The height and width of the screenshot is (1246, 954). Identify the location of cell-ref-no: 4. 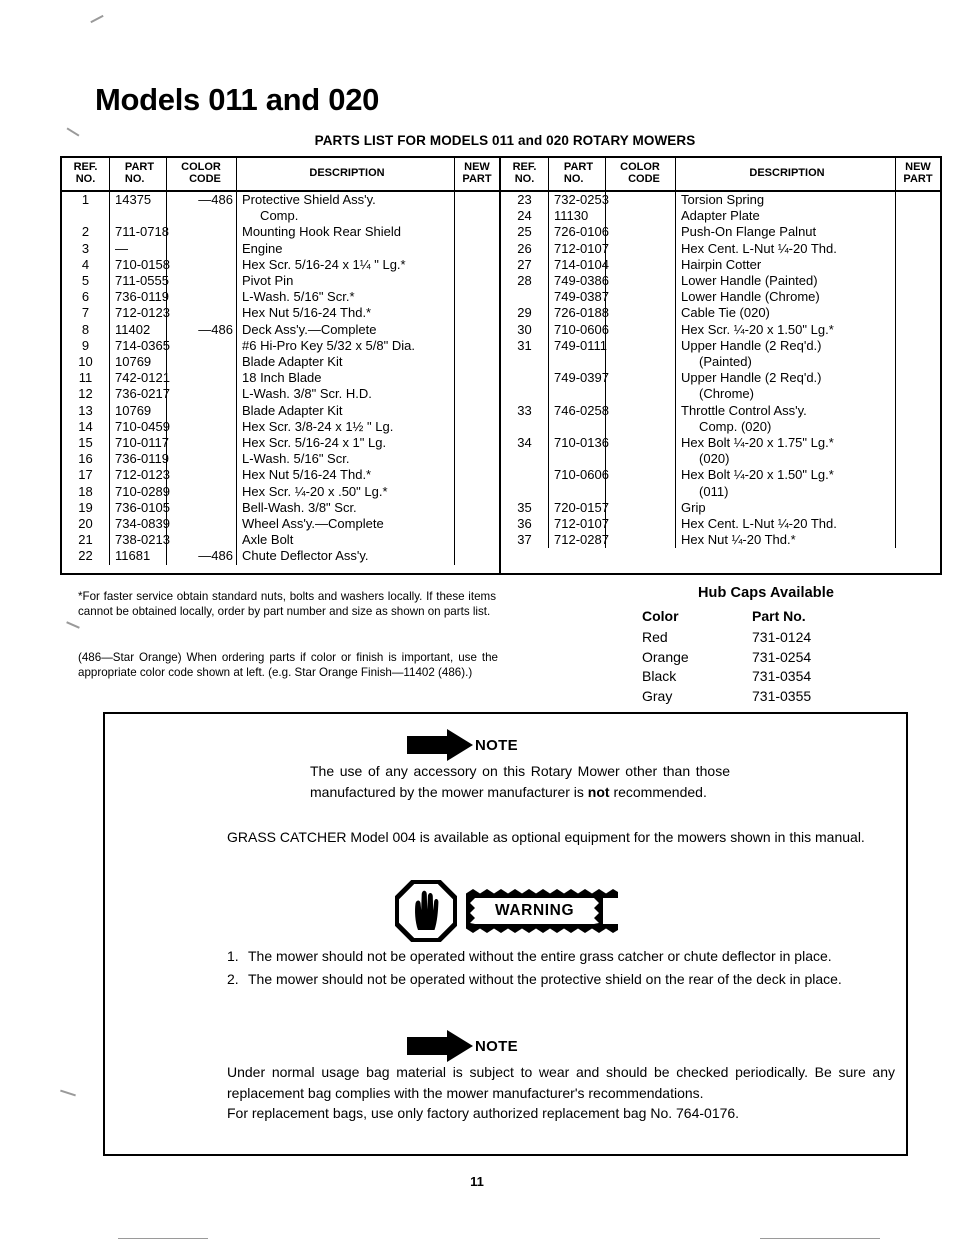
(86, 265).